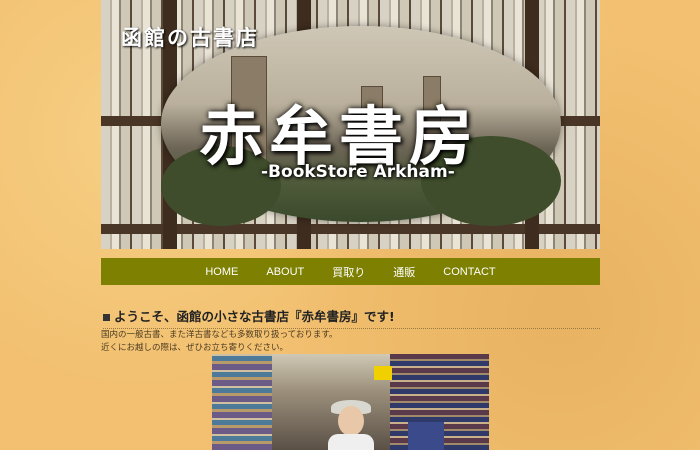  I want to click on photo-book-stack, so click(426, 436).